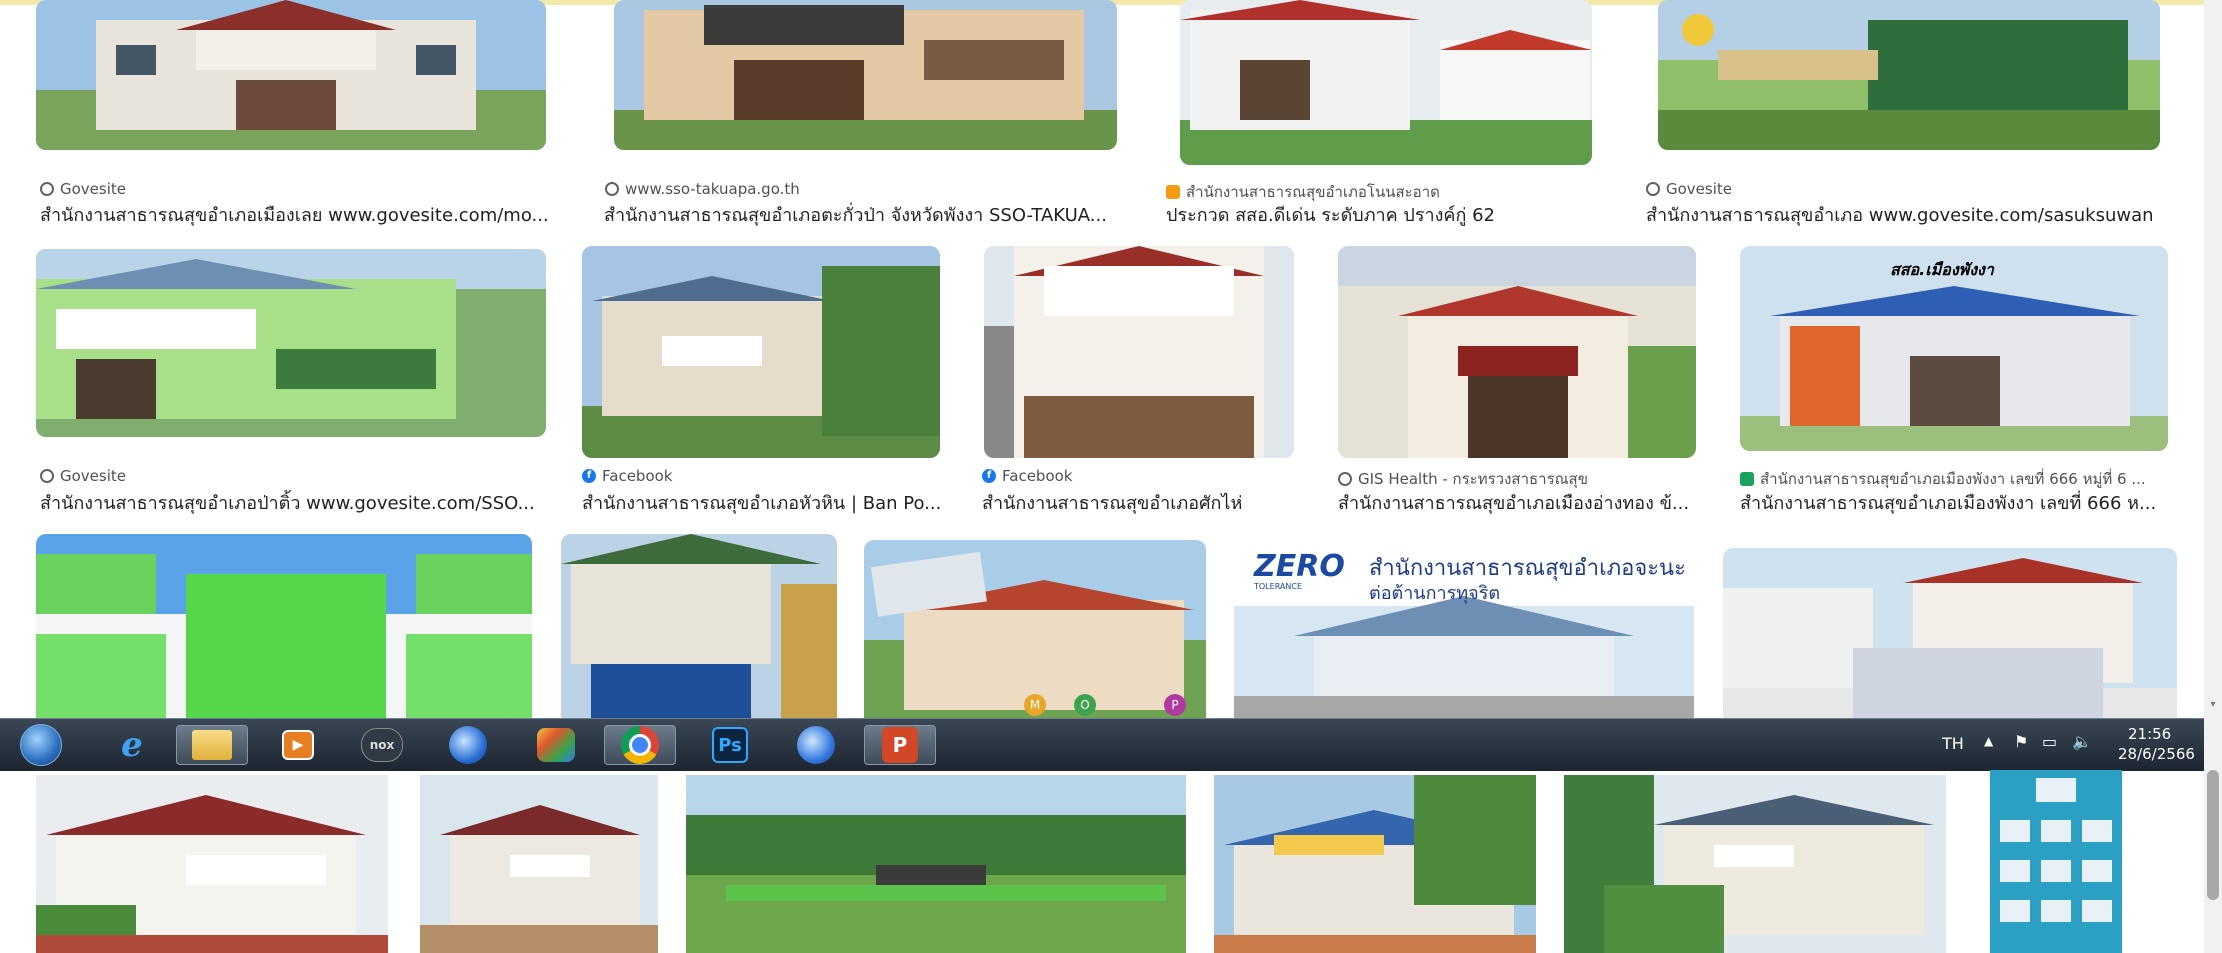 This screenshot has height=953, width=2222. Describe the element at coordinates (2156, 754) in the screenshot. I see `clock-date: 28/6/2566` at that location.